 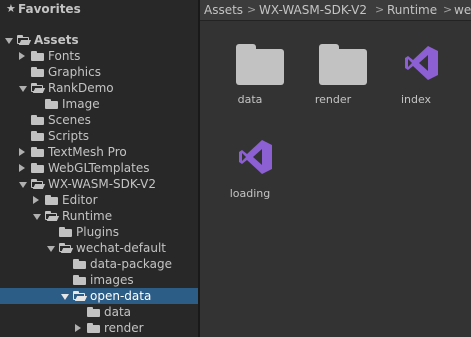 I want to click on tree-item-textmesh-pro: TextMesh Pro, so click(x=99, y=152).